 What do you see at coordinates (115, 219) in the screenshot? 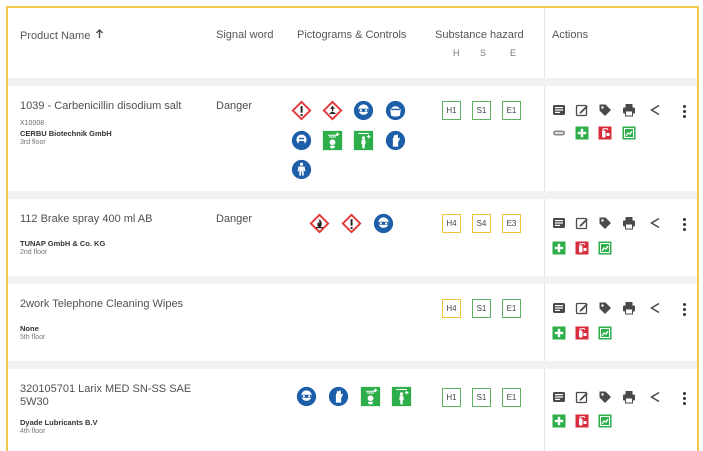
I see `product-name: 112 Brake spray 400 ml AB` at bounding box center [115, 219].